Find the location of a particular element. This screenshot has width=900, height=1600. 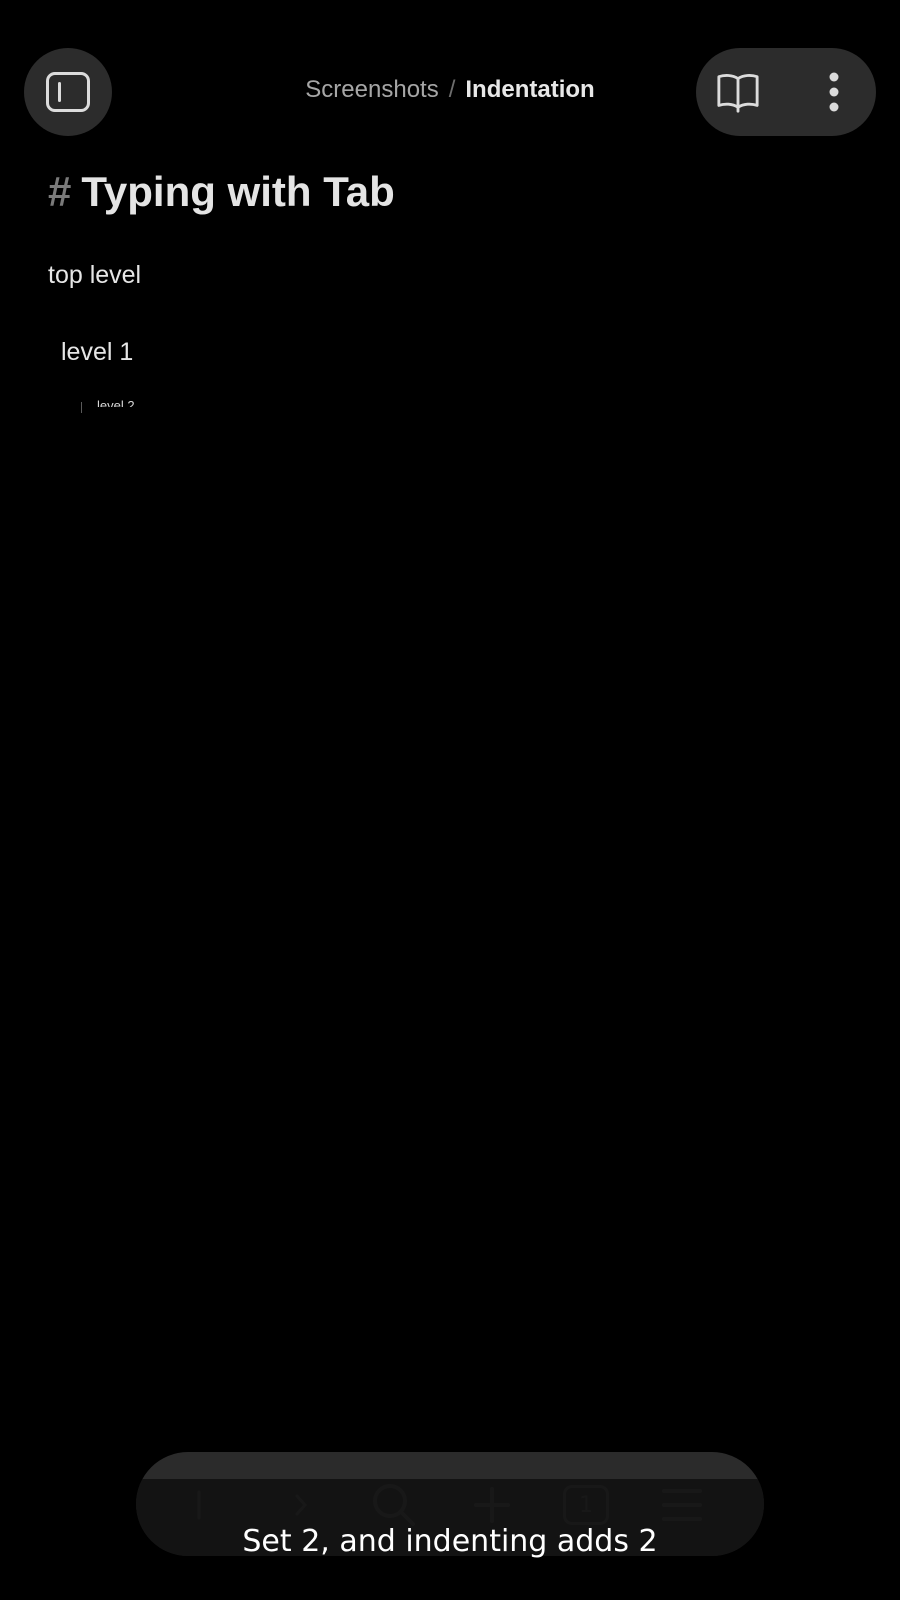

header-actions is located at coordinates (786, 92).